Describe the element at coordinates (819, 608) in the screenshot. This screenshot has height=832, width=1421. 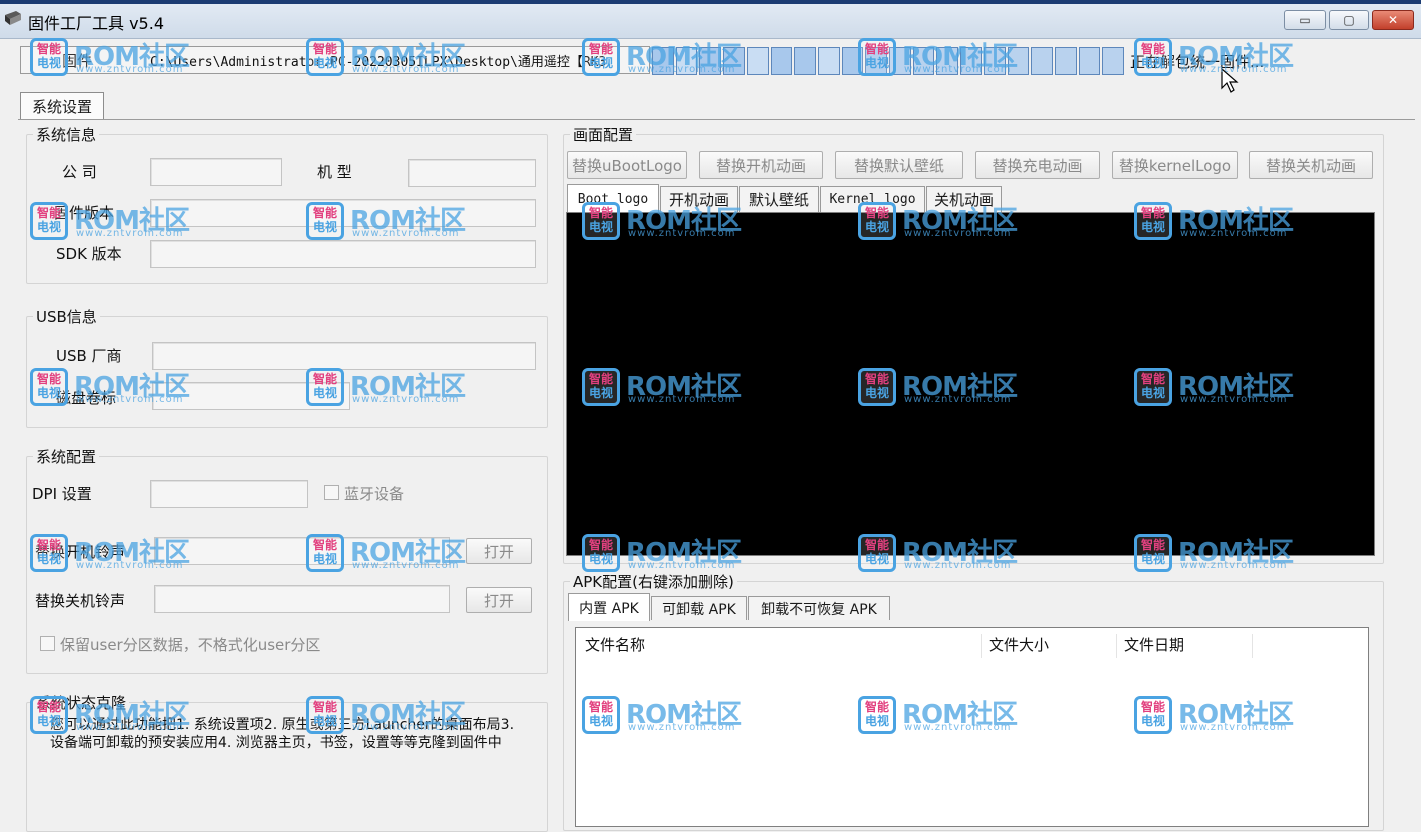
I see `tab-unrecoverable-apk: 卸载不可恢复 APK` at that location.